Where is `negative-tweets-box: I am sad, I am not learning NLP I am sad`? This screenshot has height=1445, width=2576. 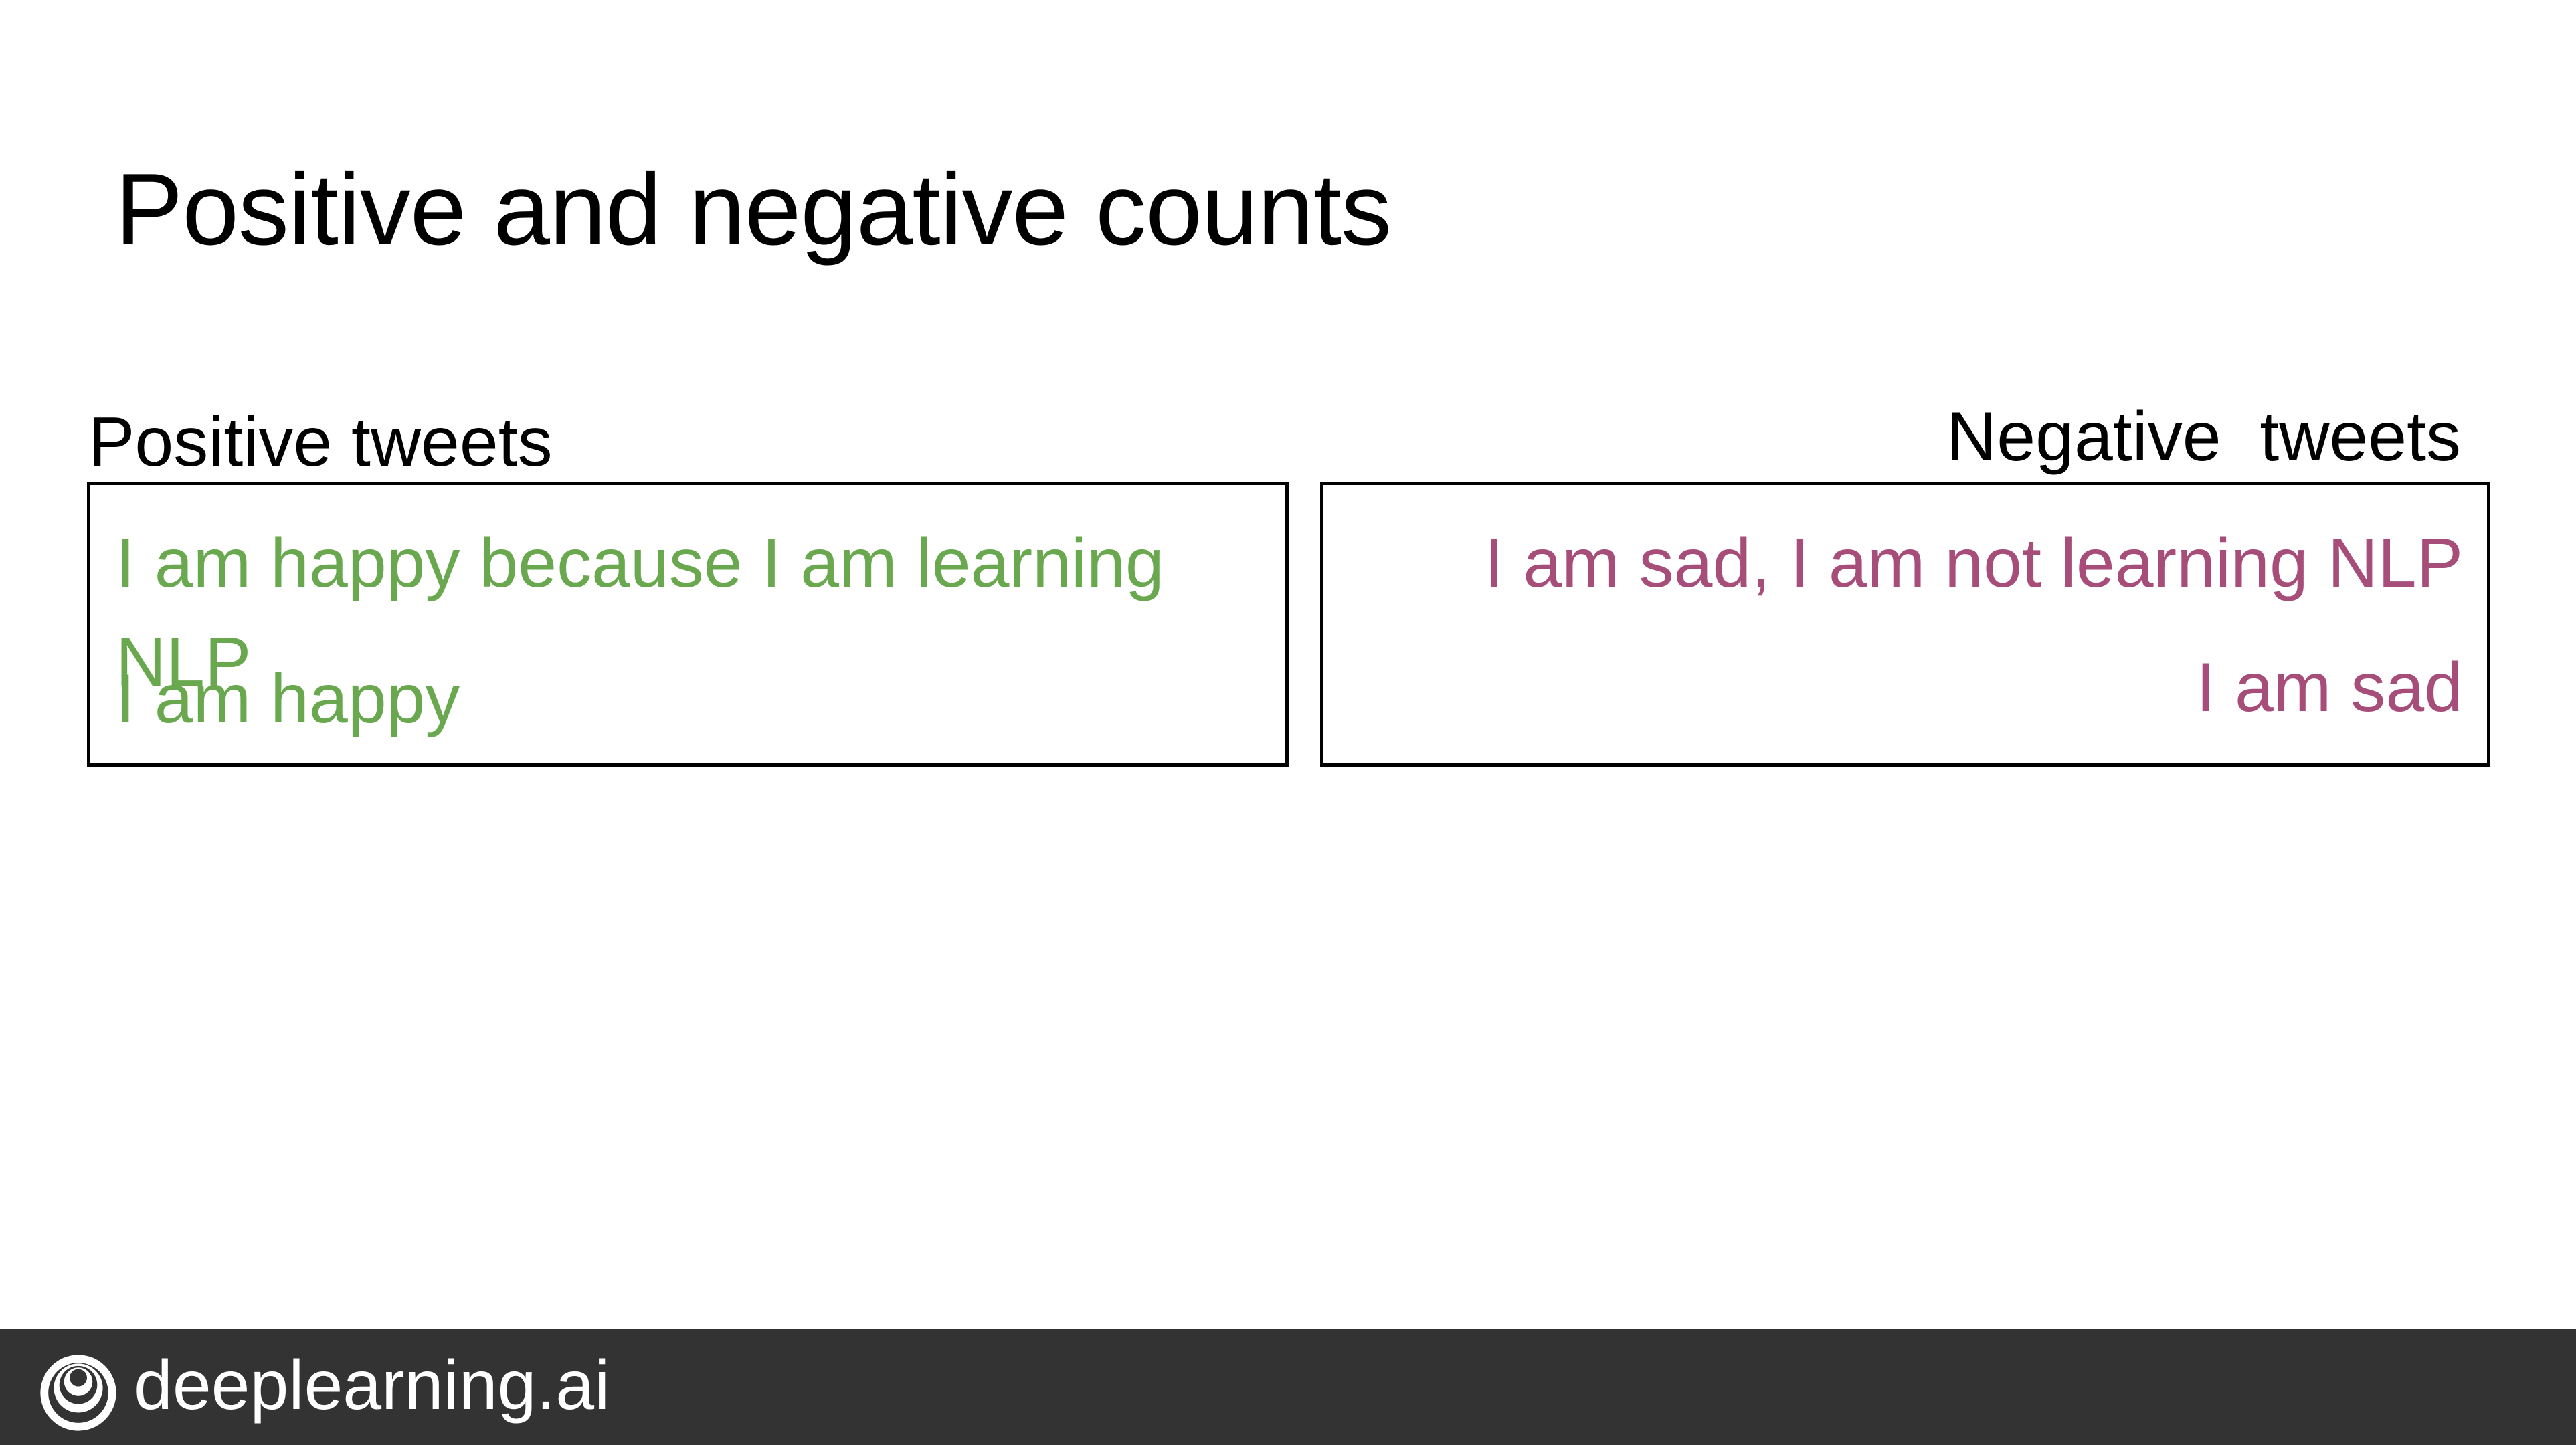
negative-tweets-box: I am sad, I am not learning NLP I am sad is located at coordinates (1905, 624).